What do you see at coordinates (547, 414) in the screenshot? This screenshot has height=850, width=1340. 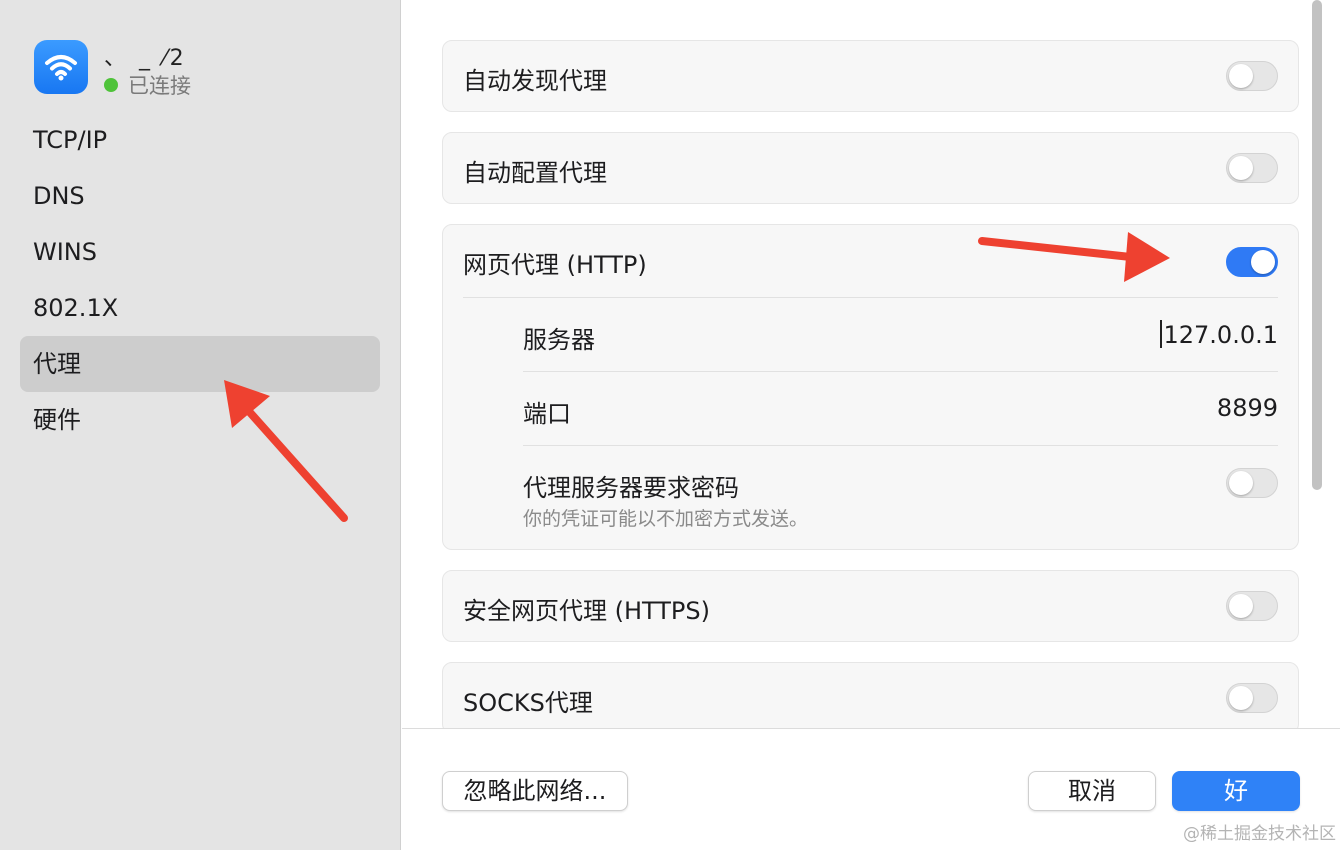 I see `port-label: 端口` at bounding box center [547, 414].